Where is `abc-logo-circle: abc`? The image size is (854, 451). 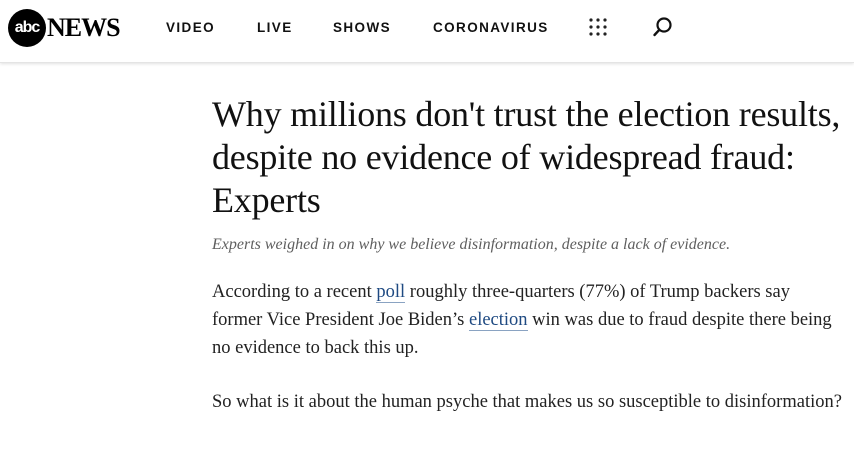
abc-logo-circle: abc is located at coordinates (27, 28).